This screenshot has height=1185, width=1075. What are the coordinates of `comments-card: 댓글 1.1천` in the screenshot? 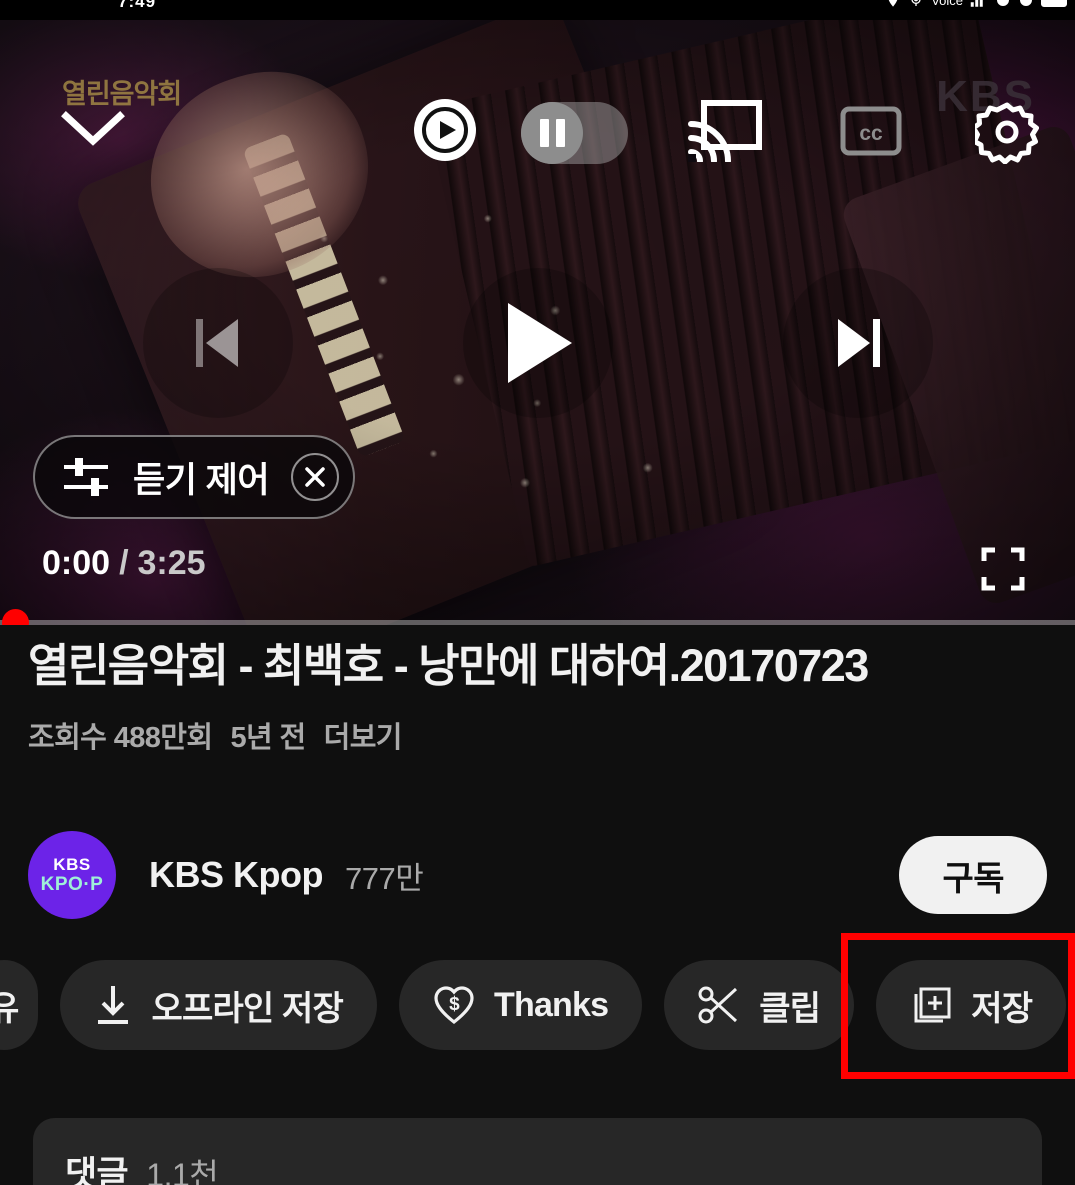 It's located at (537, 1151).